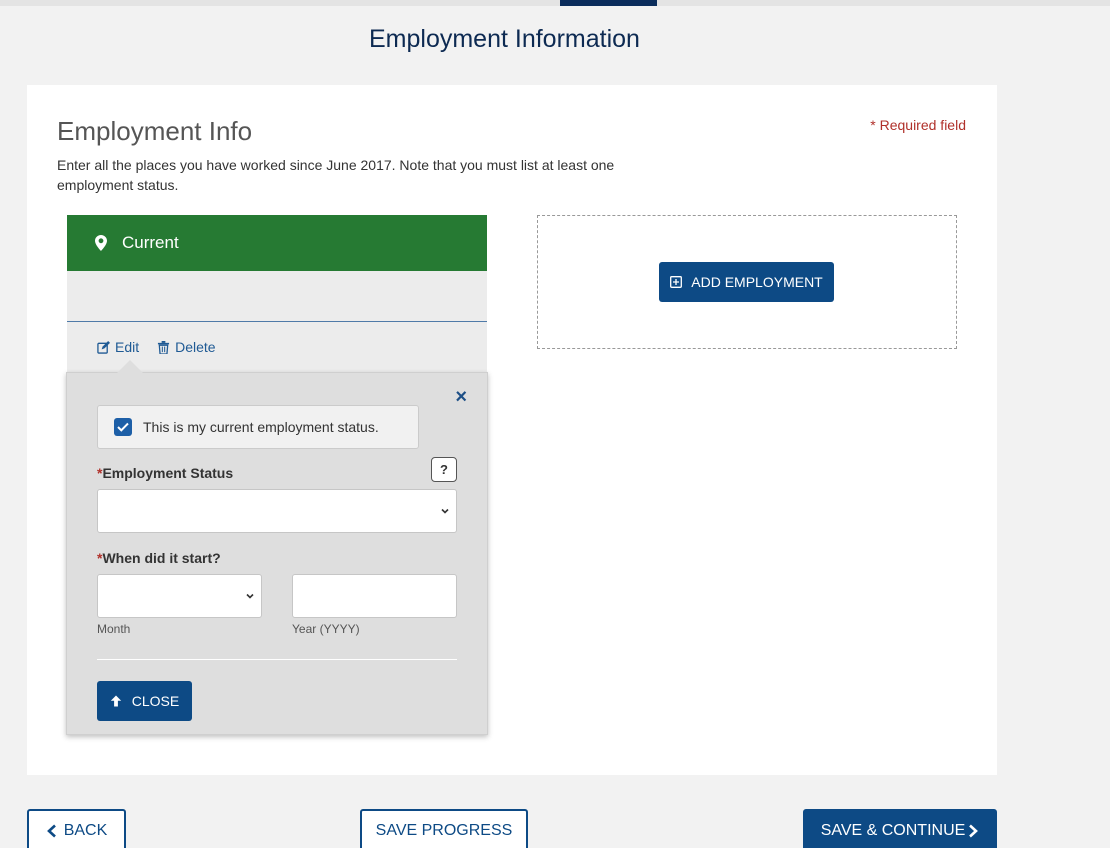 The image size is (1110, 848). I want to click on employment-entry-body, so click(277, 296).